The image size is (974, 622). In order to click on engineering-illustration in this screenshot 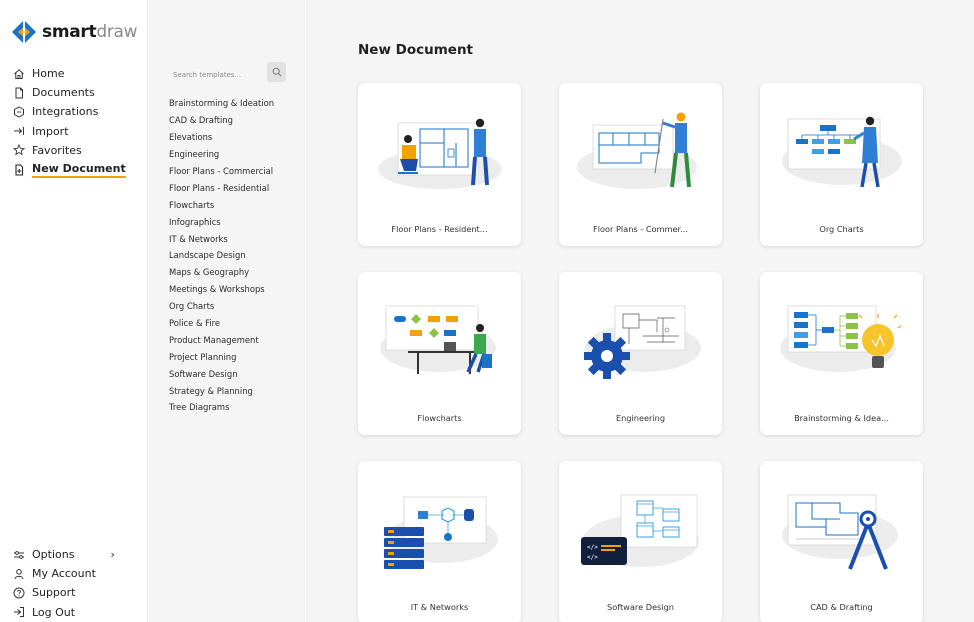, I will do `click(642, 342)`.